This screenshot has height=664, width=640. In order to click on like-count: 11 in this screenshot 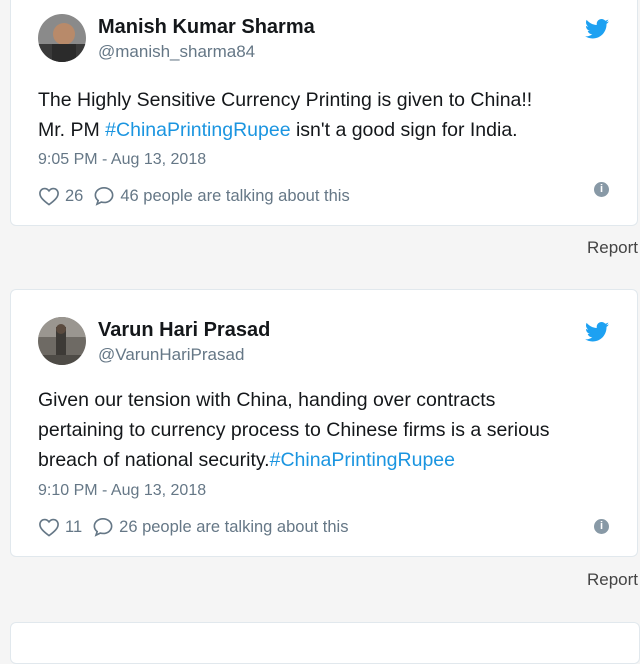, I will do `click(74, 526)`.